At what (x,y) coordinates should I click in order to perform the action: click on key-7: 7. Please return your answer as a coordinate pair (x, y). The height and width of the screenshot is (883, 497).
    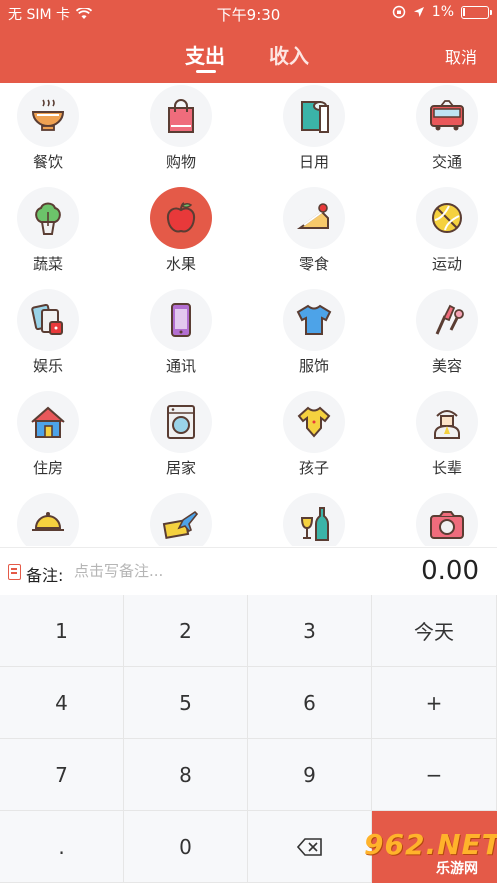
    Looking at the image, I should click on (62, 775).